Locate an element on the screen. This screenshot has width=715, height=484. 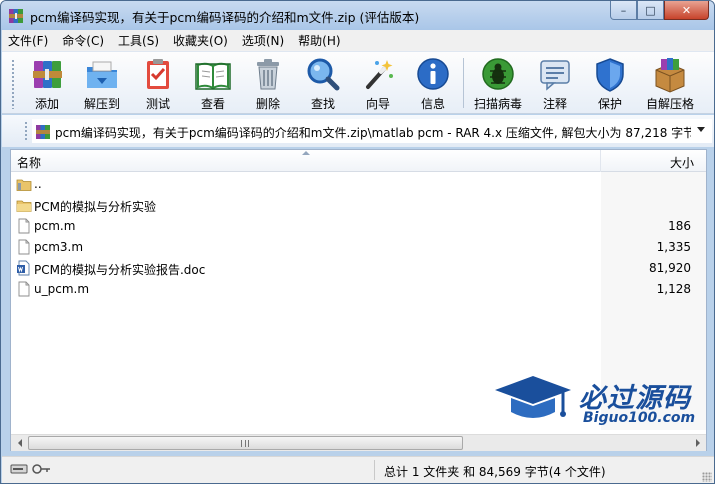
find-button: 查找 is located at coordinates (323, 84).